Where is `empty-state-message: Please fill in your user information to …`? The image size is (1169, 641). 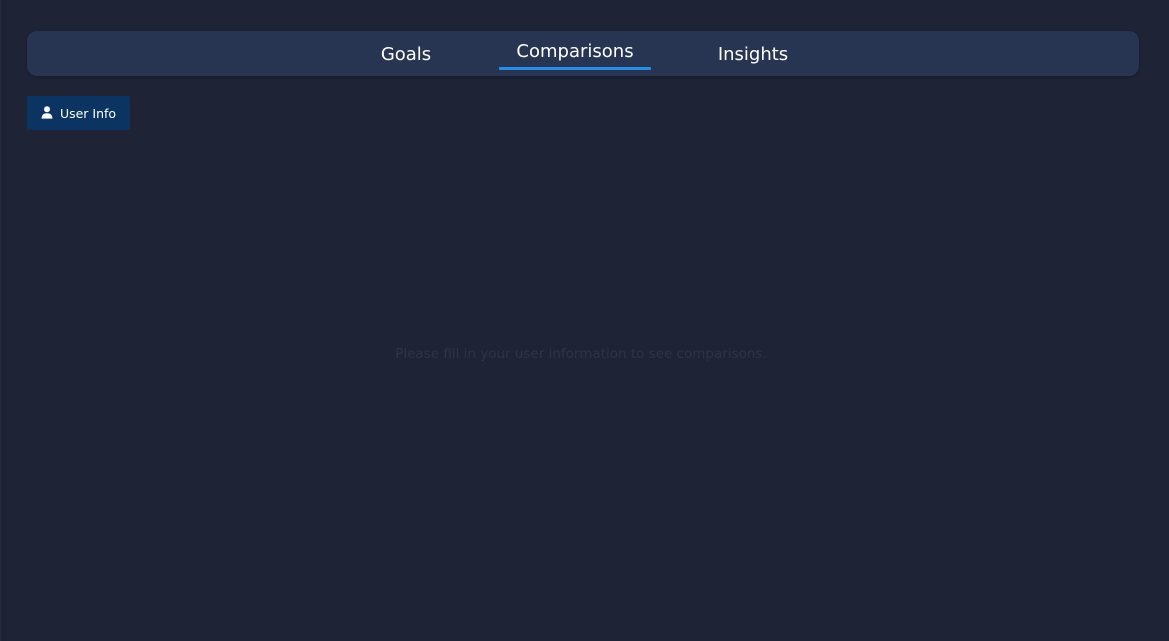
empty-state-message: Please fill in your user information to … is located at coordinates (581, 354).